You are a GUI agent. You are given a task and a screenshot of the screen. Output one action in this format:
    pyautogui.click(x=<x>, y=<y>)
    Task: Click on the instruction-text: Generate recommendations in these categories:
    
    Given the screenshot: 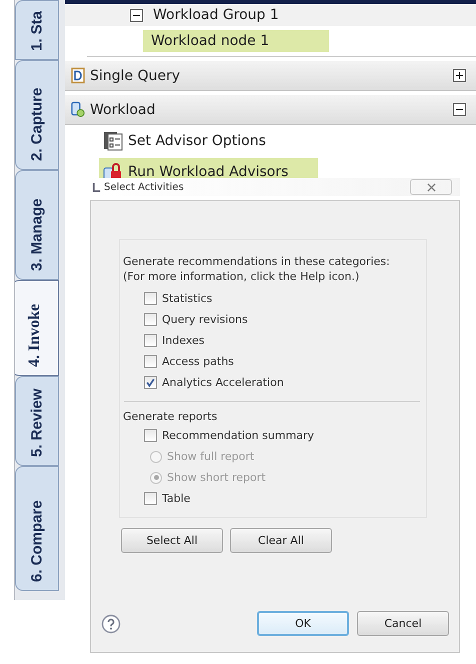 What is the action you would take?
    pyautogui.click(x=257, y=261)
    